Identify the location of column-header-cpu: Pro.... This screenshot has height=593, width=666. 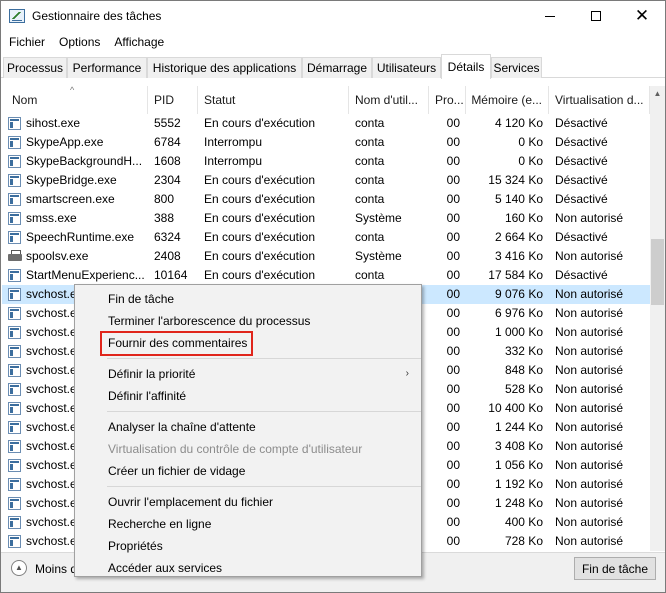
(447, 100).